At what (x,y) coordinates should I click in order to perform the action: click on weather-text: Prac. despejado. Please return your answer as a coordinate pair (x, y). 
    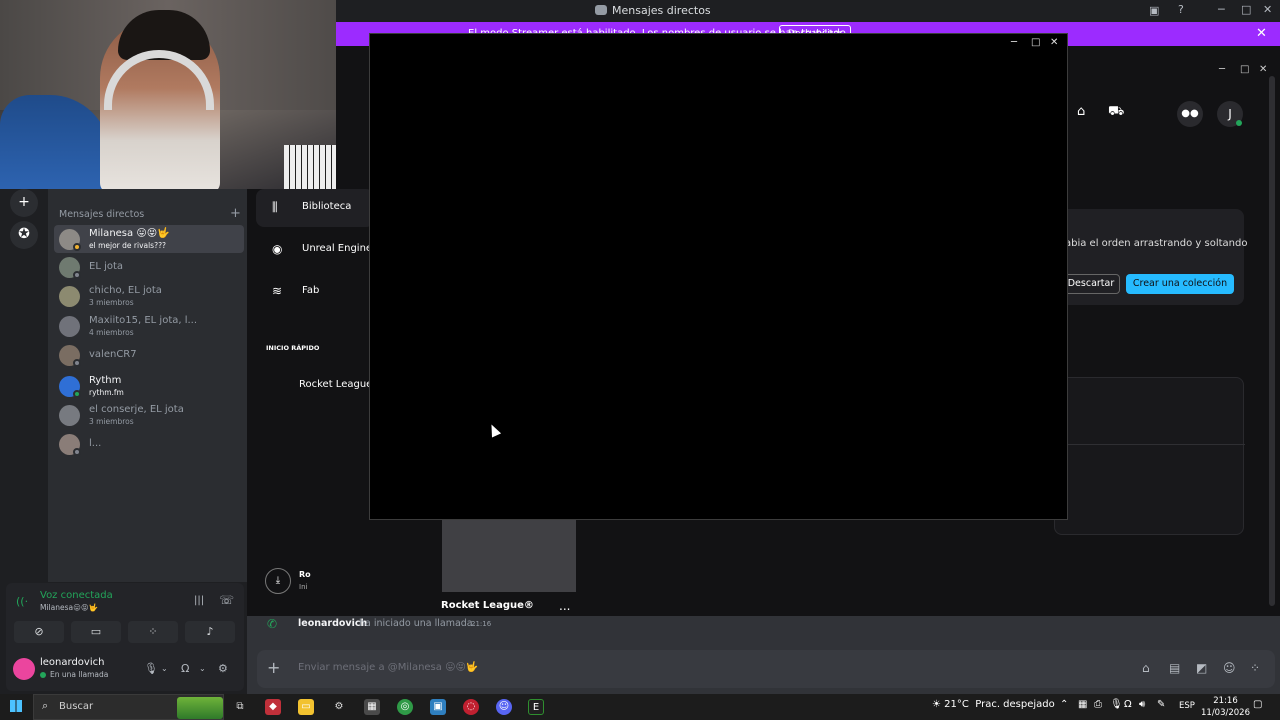
    Looking at the image, I should click on (1015, 704).